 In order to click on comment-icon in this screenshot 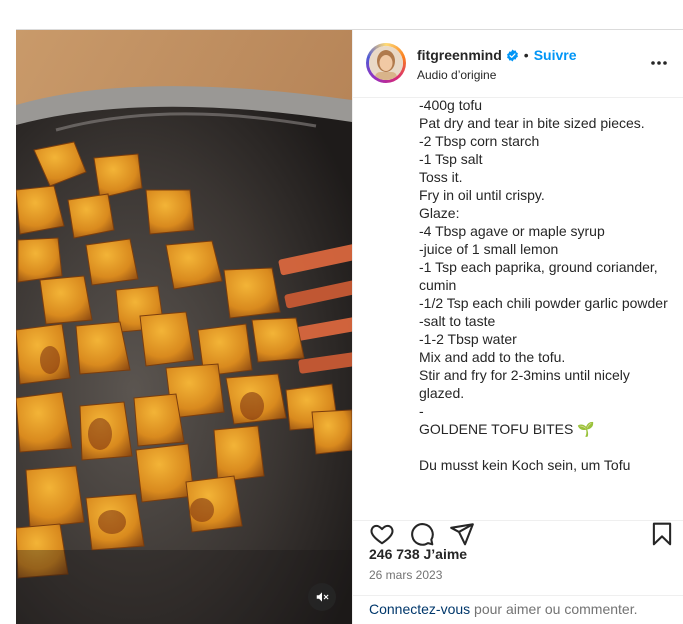, I will do `click(422, 534)`.